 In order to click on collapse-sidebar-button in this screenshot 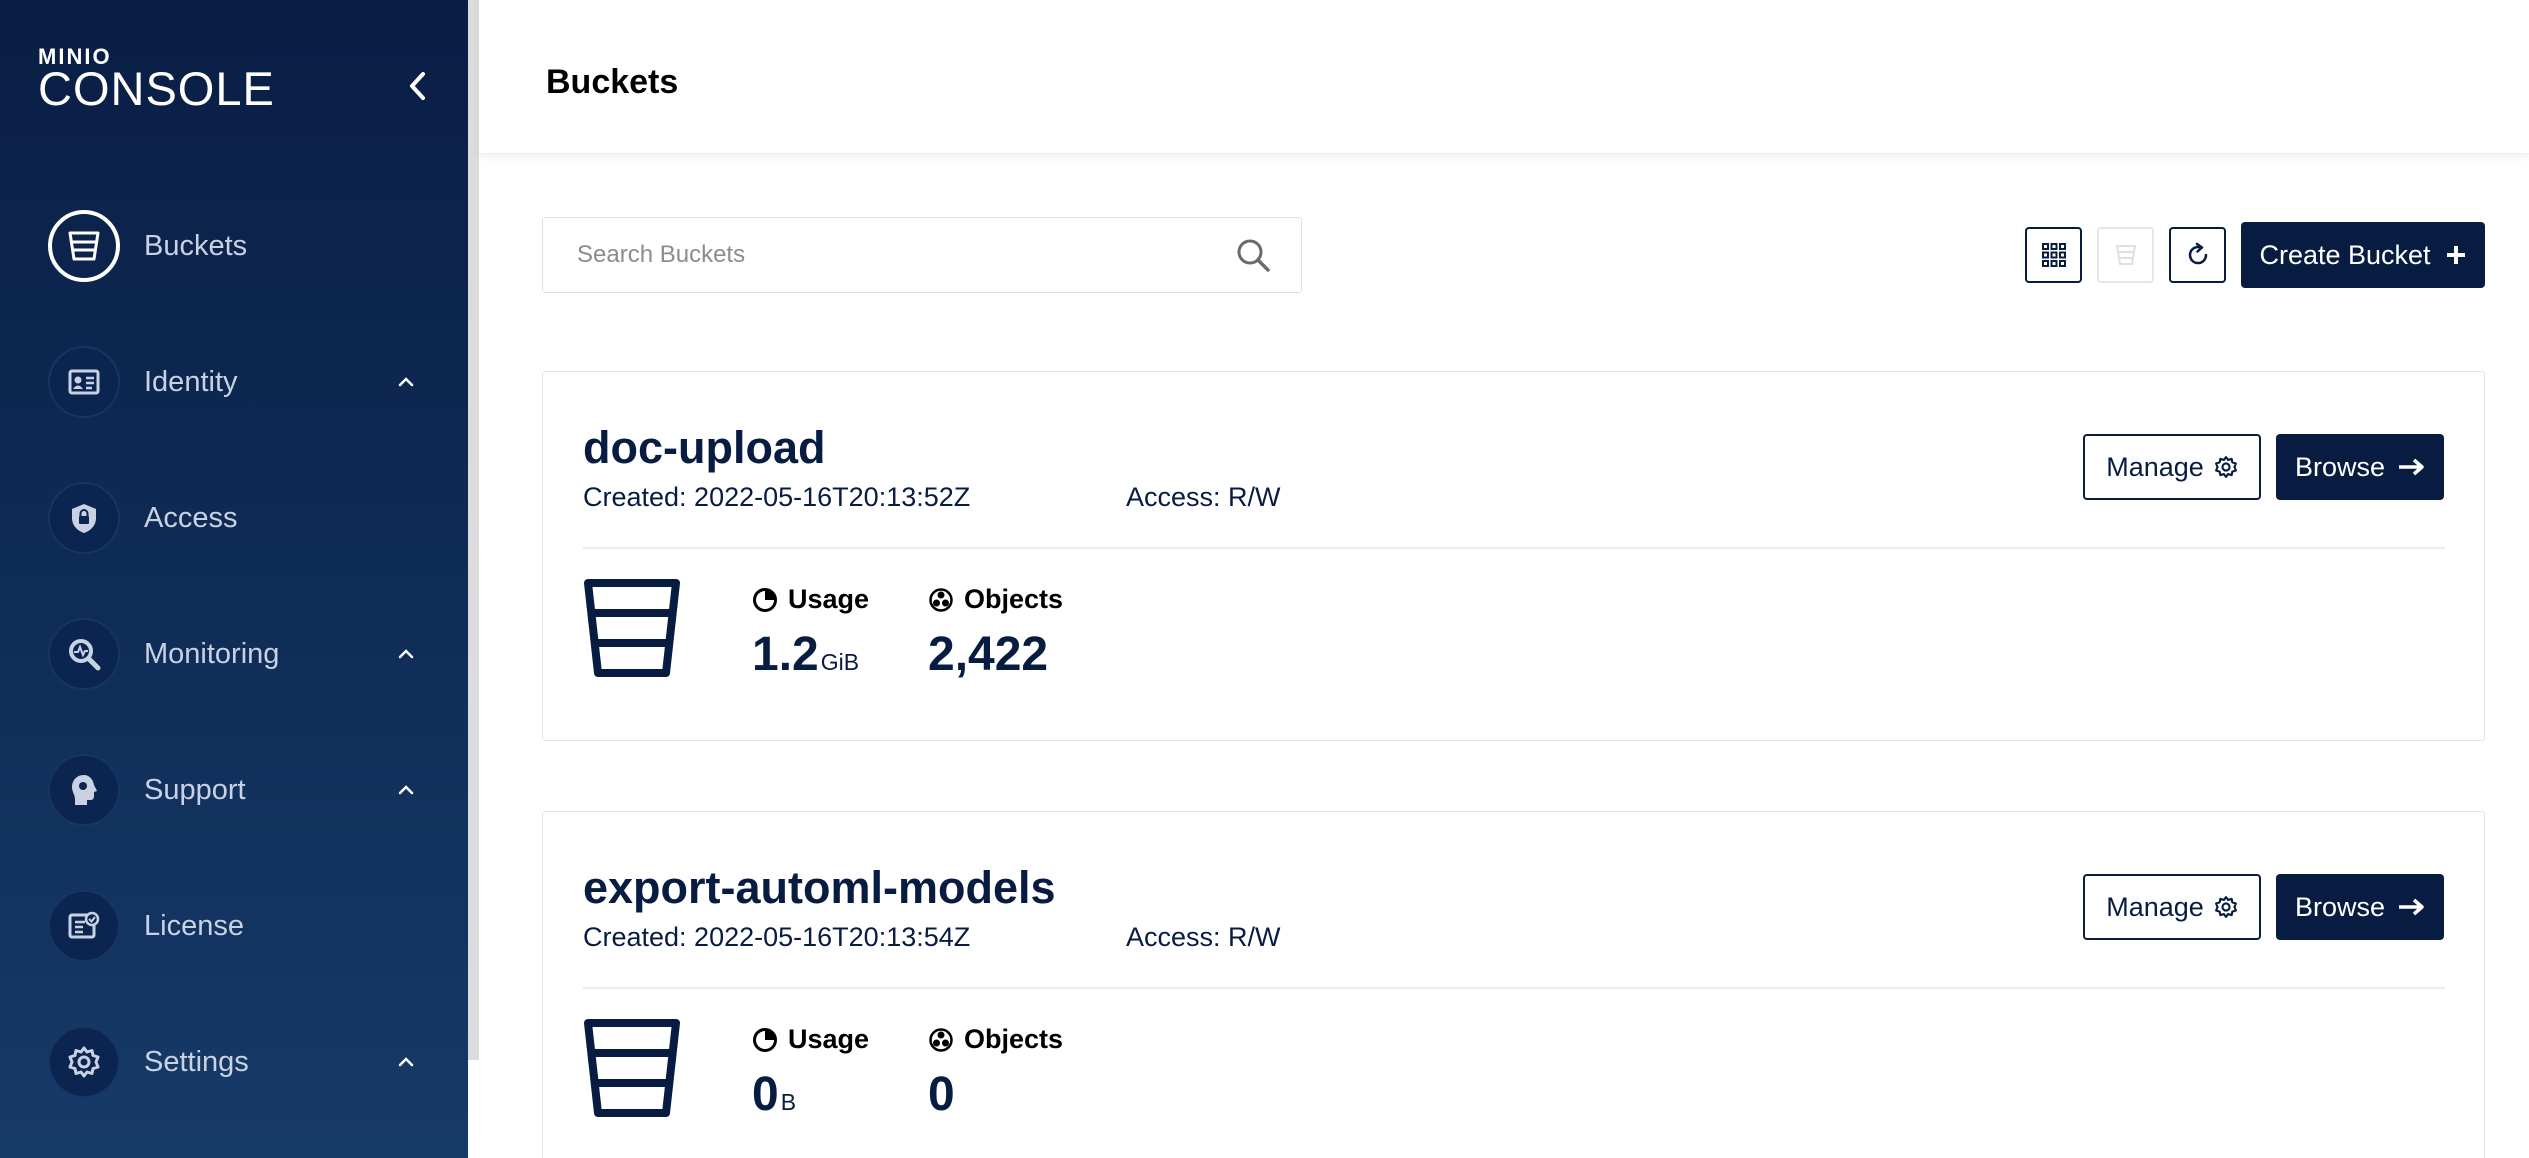, I will do `click(418, 86)`.